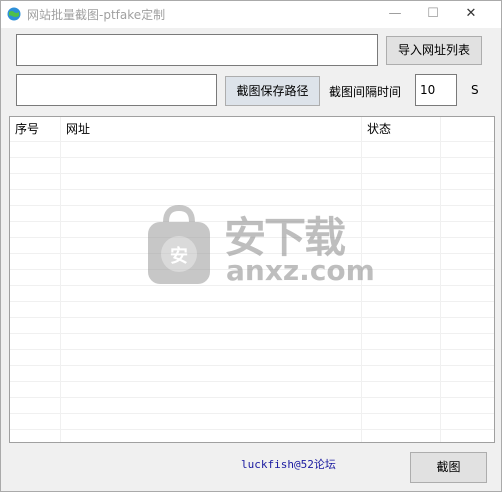  Describe the element at coordinates (272, 91) in the screenshot. I see `save-path-button: 截图保存路径` at that location.